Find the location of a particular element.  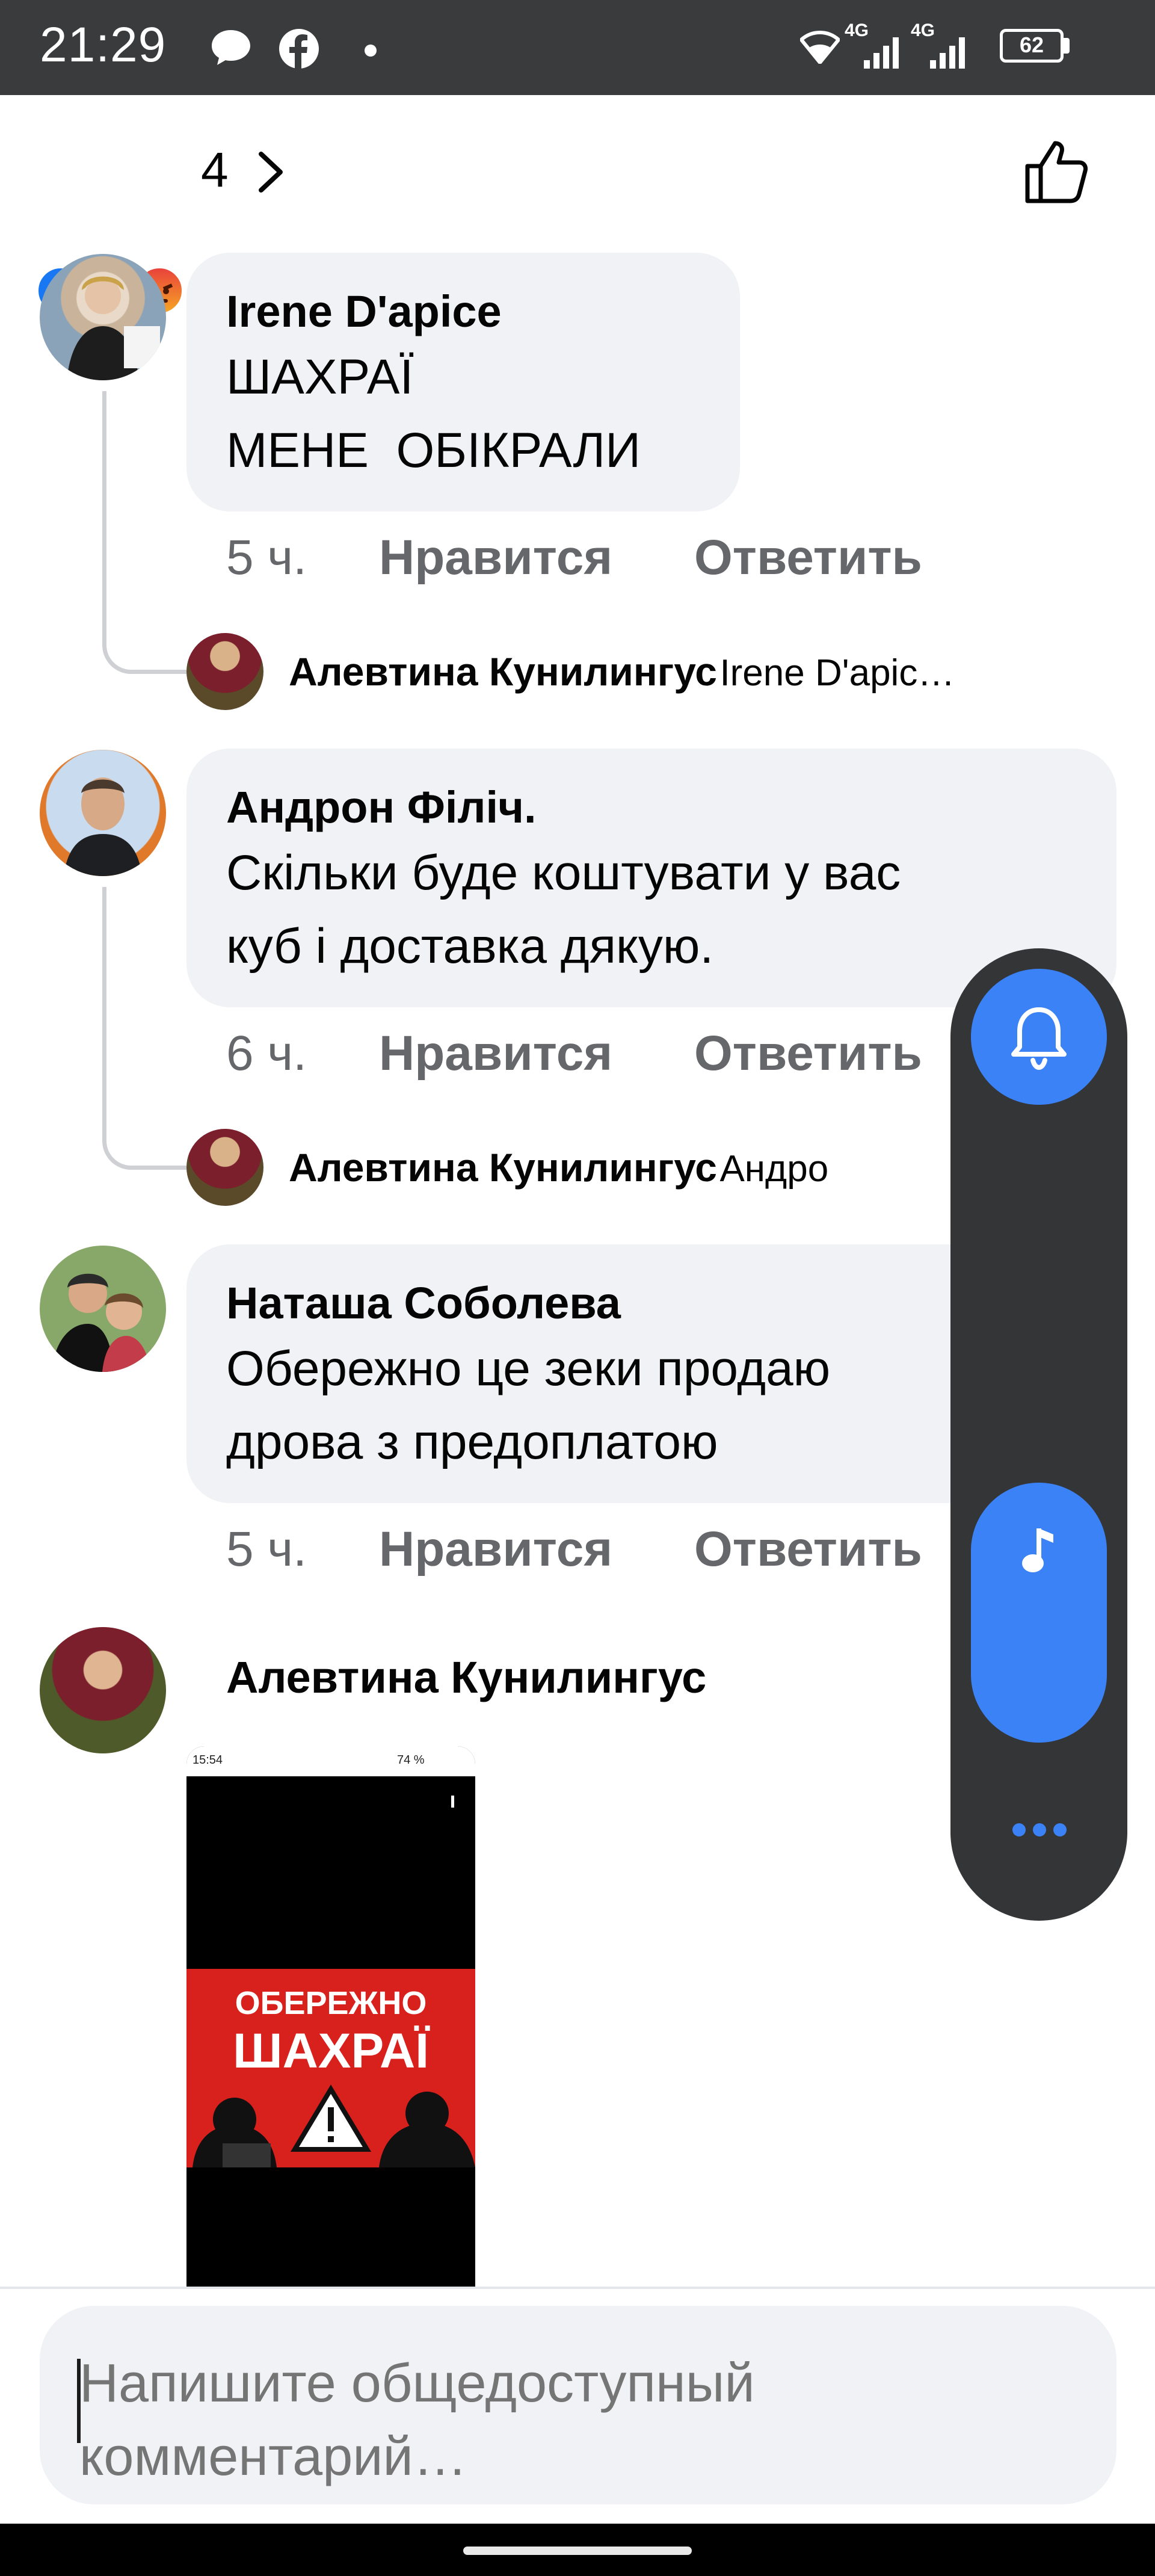

warning-banner: ОБЕРЕЖНО ШАХРАЇ is located at coordinates (330, 2068).